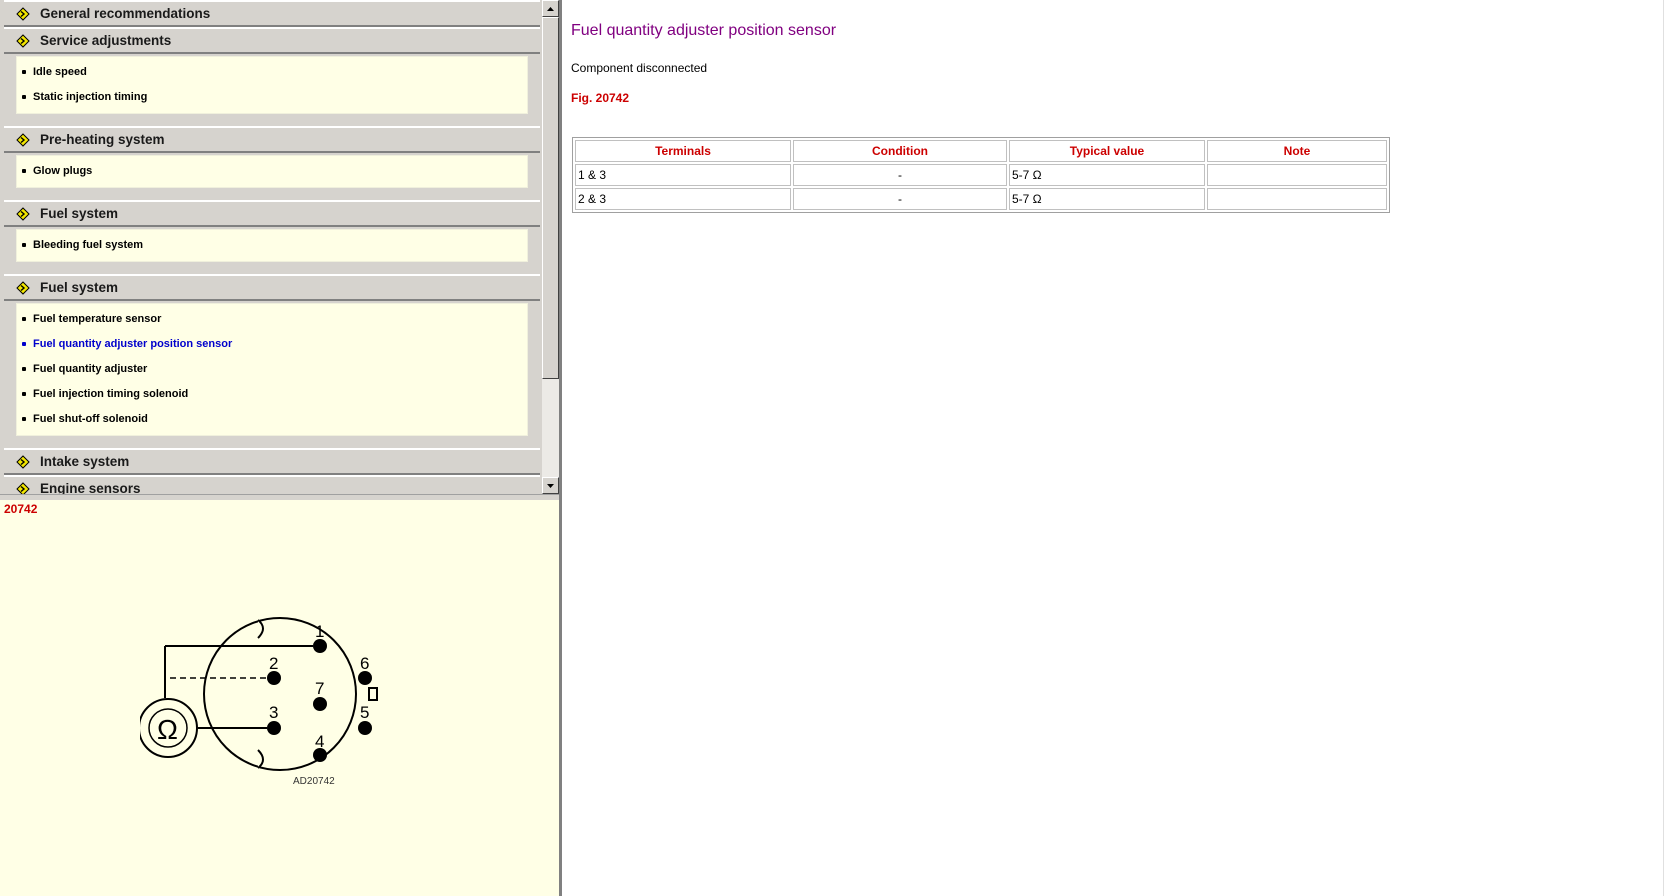 This screenshot has height=896, width=1680. I want to click on nav-section: Engine sensors, so click(272, 484).